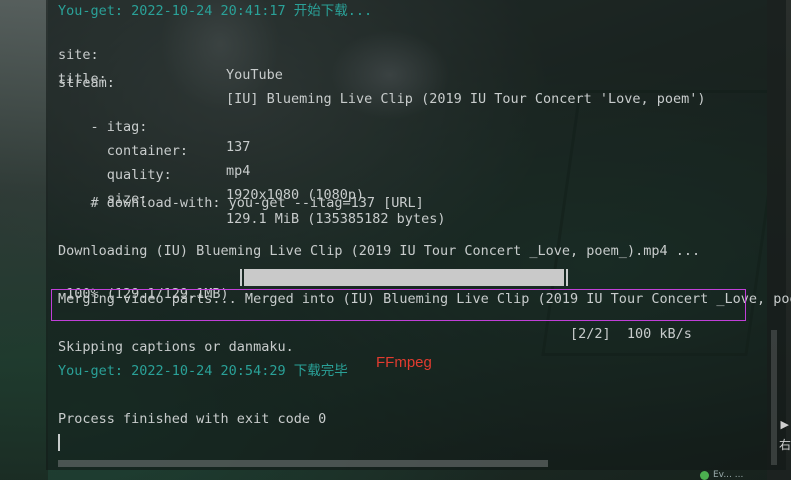  I want to click on console-line-stream: stream:, so click(86, 83).